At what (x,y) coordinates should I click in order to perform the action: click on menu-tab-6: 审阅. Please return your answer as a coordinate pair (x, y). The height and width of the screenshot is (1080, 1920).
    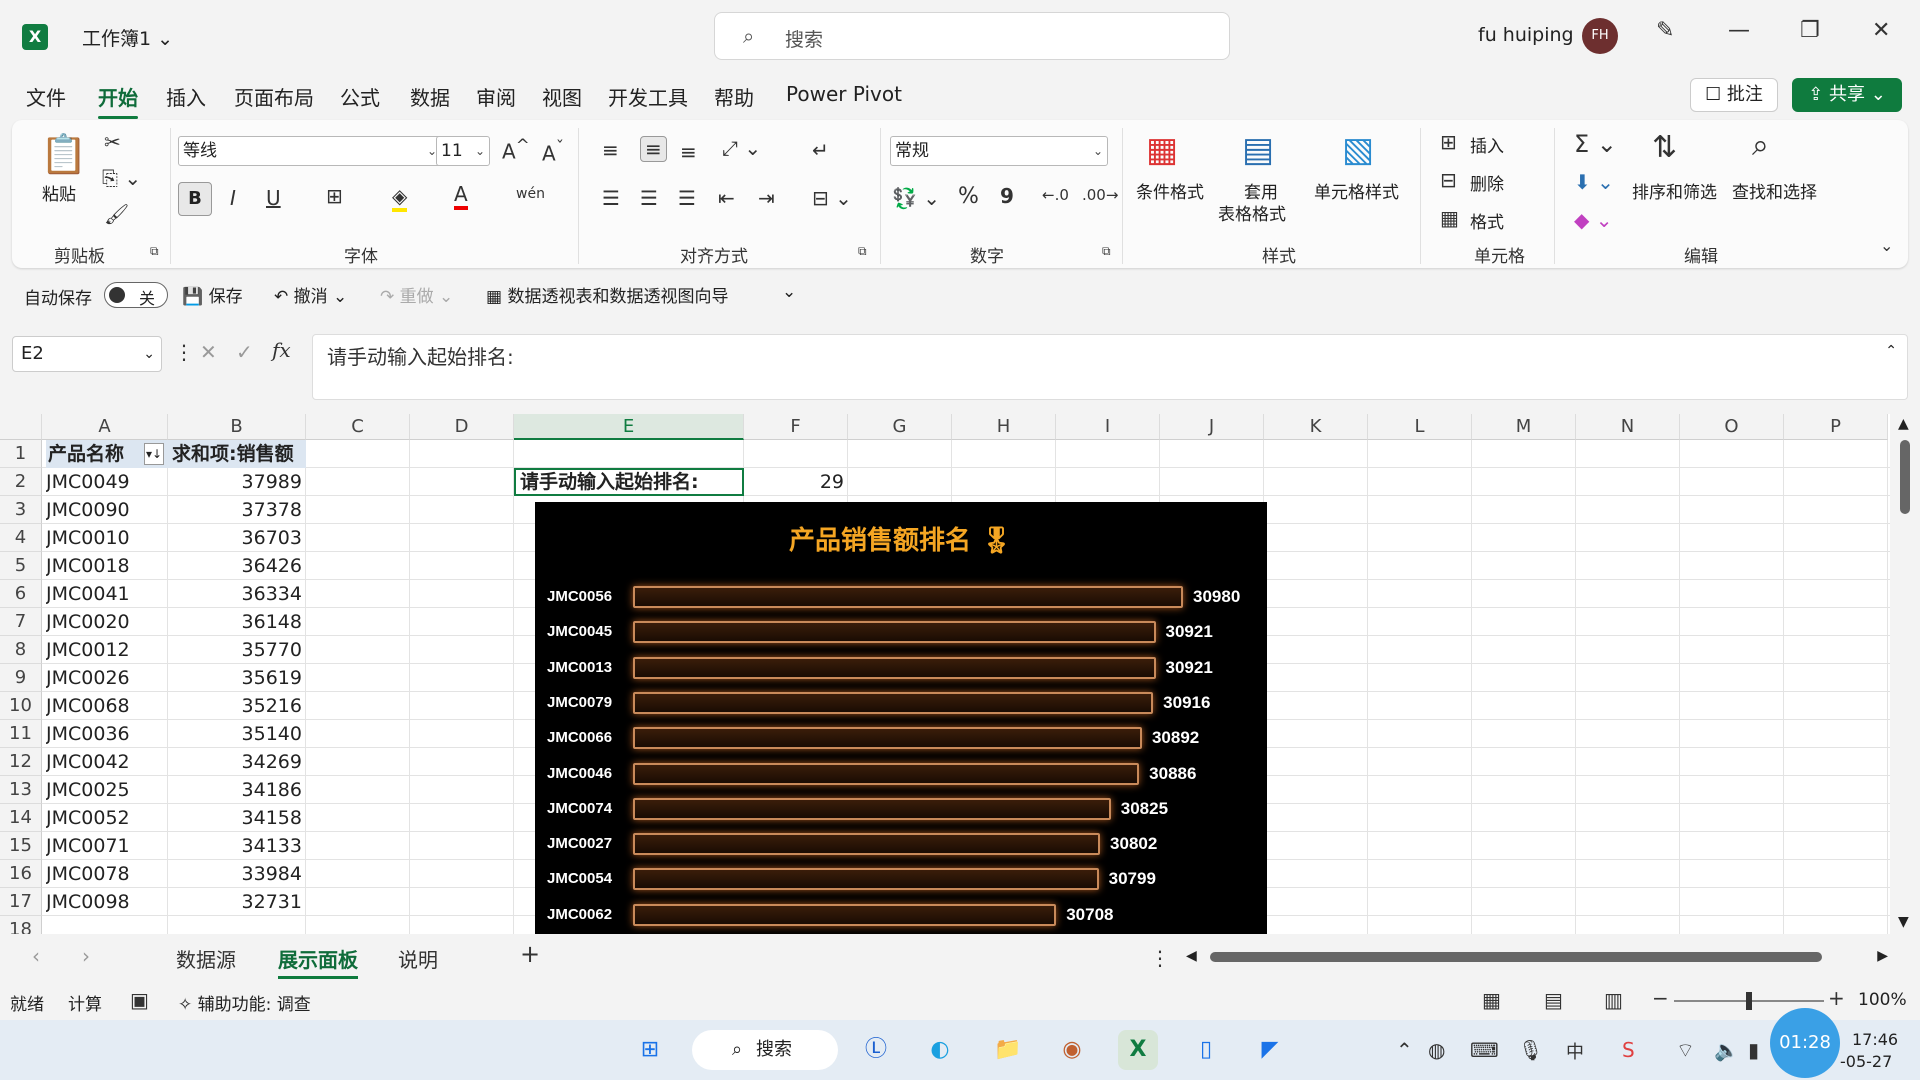
    Looking at the image, I should click on (496, 96).